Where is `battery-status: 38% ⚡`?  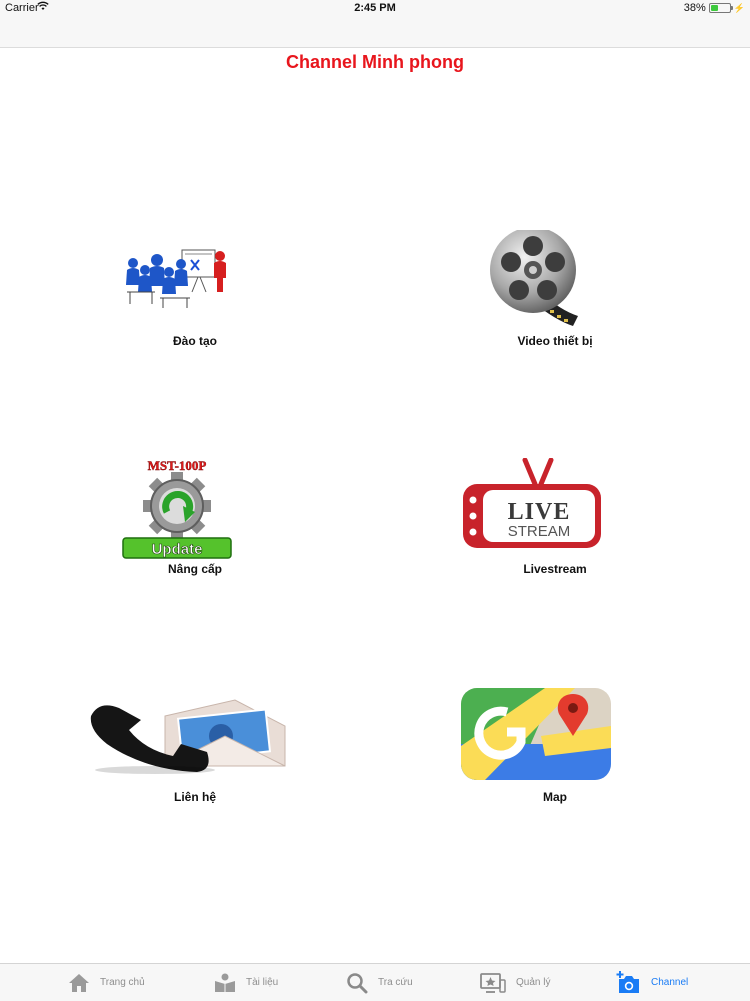
battery-status: 38% ⚡ is located at coordinates (714, 8).